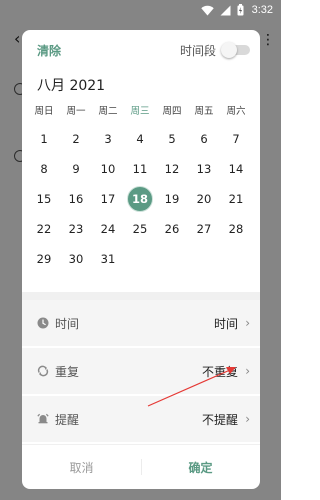 This screenshot has height=500, width=320. Describe the element at coordinates (141, 323) in the screenshot. I see `option-time: 时间 时间 ›` at that location.